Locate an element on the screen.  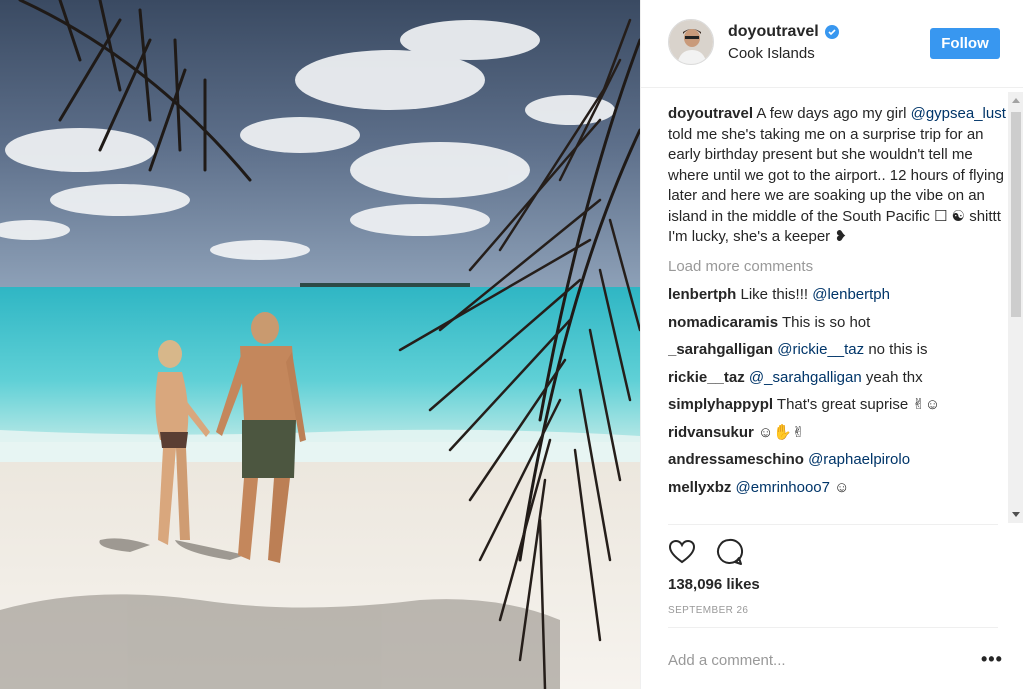
comment-username: mellyxbz is located at coordinates (699, 487).